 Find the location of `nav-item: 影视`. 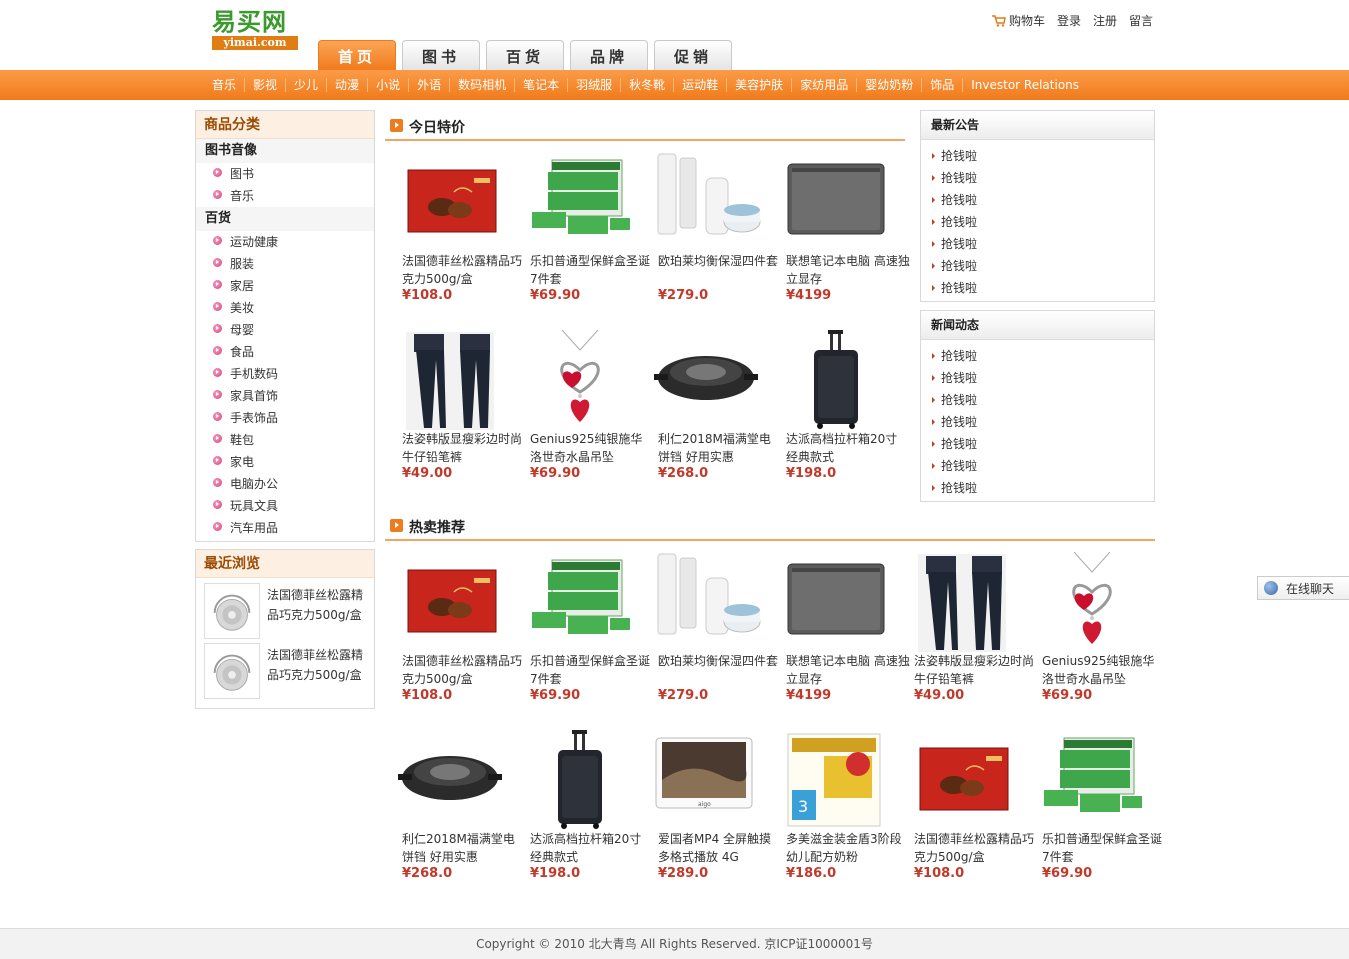

nav-item: 影视 is located at coordinates (264, 85).